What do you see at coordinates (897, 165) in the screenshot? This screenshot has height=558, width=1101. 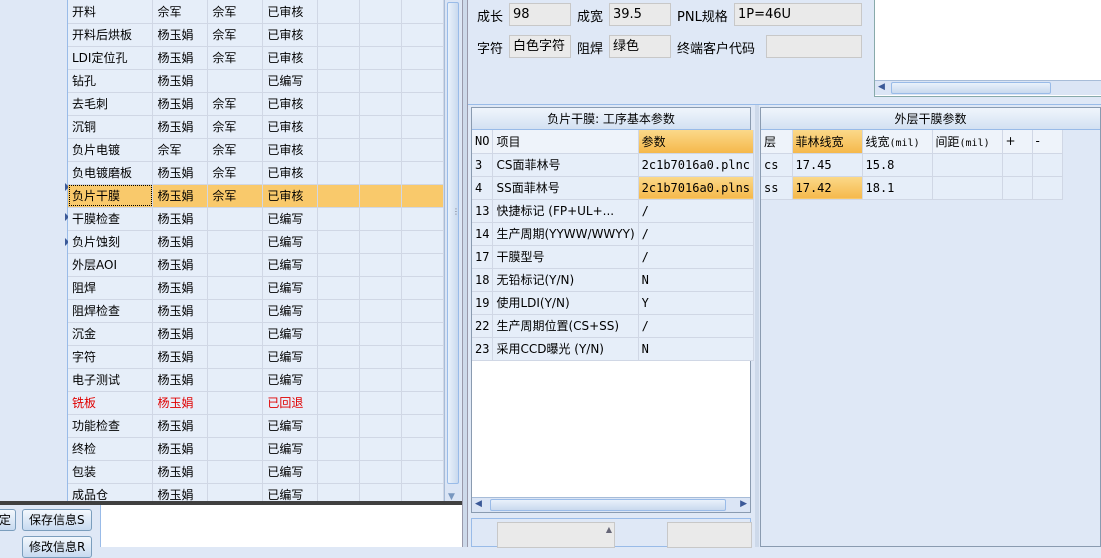 I see `line-width-cell: 15.8` at bounding box center [897, 165].